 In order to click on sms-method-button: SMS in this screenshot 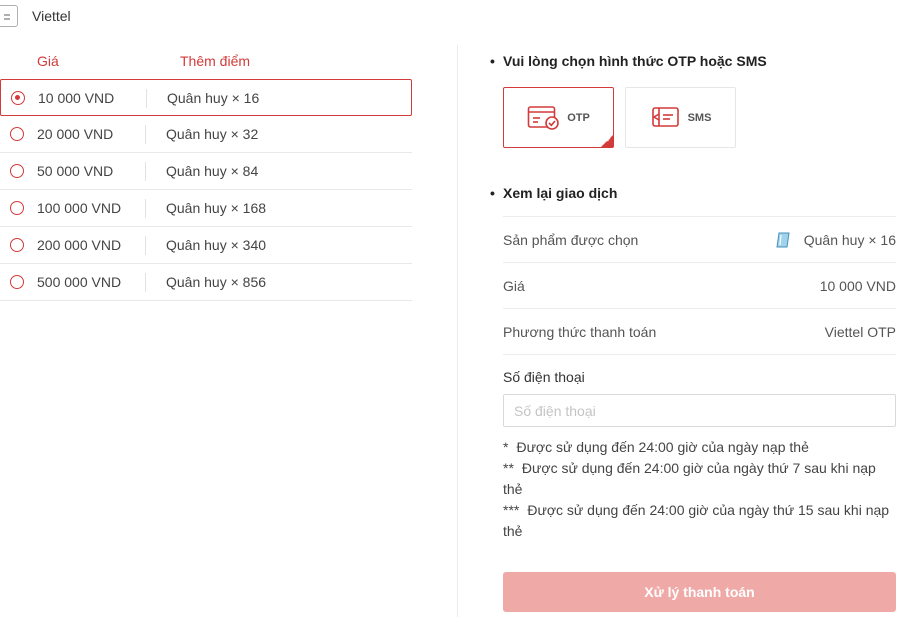, I will do `click(680, 117)`.